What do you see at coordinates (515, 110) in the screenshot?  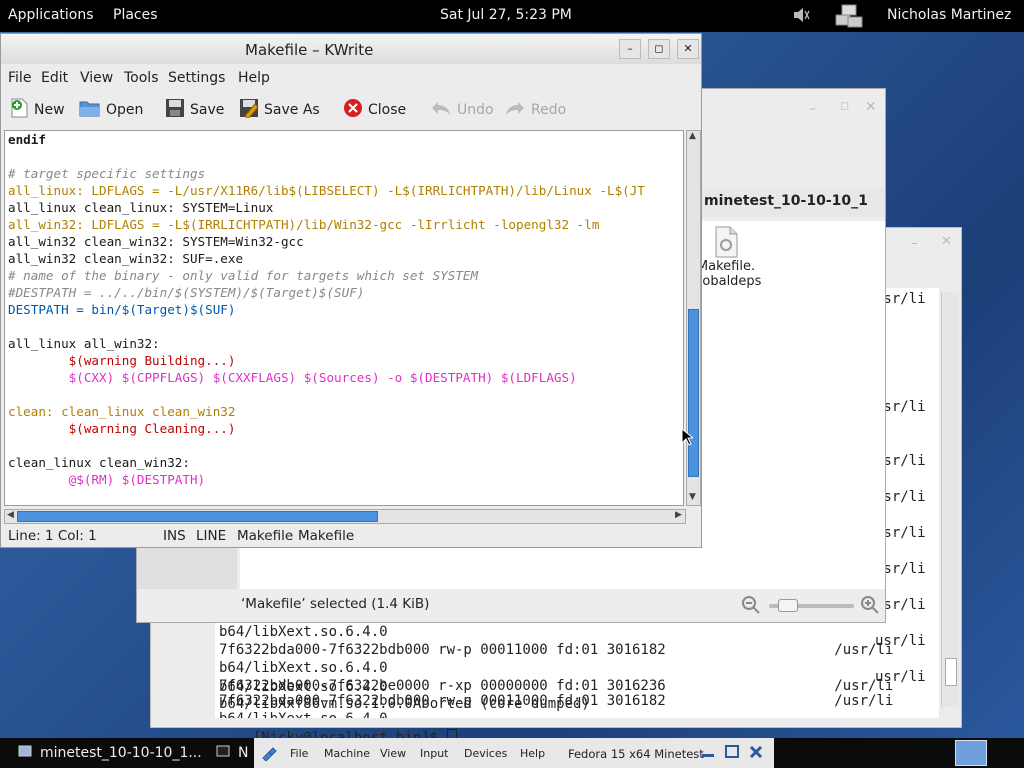 I see `redo-icon` at bounding box center [515, 110].